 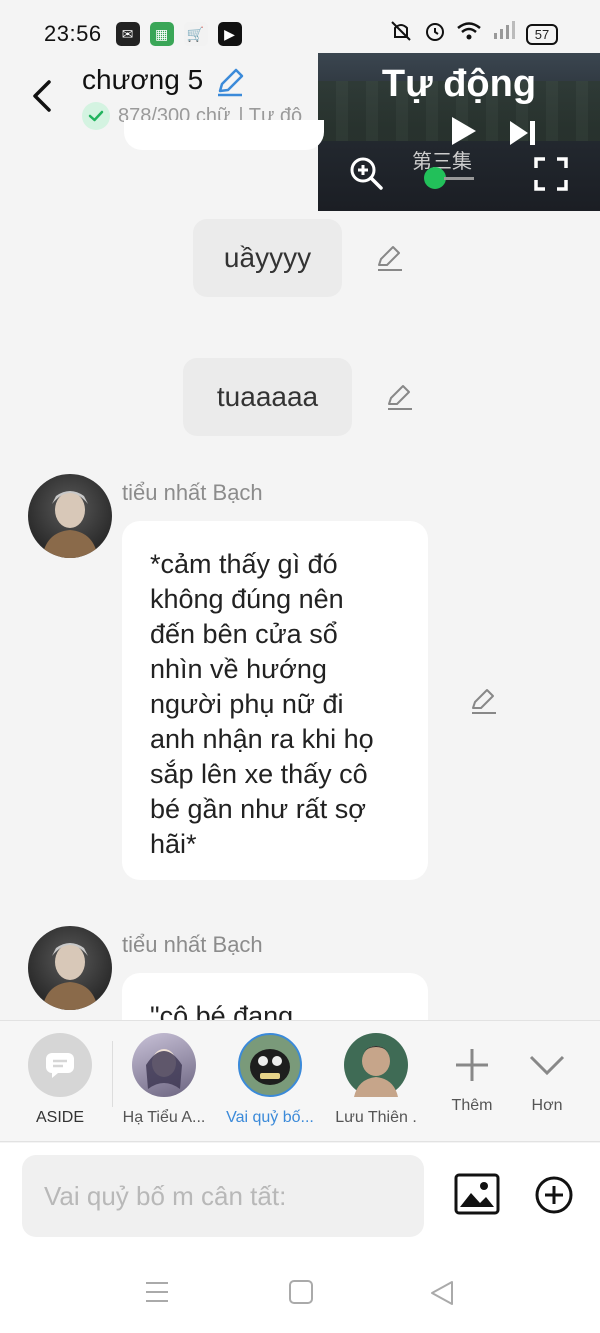 What do you see at coordinates (142, 80) in the screenshot?
I see `chapter-title: chương 5` at bounding box center [142, 80].